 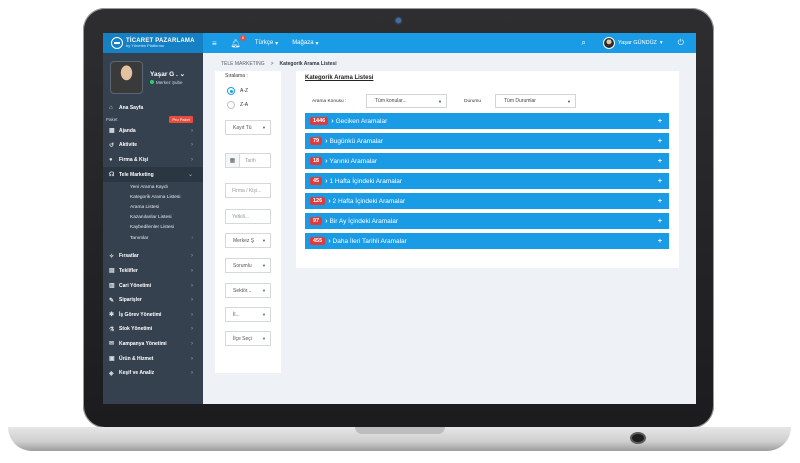 What do you see at coordinates (153, 197) in the screenshot?
I see `sidebar-subitem: Kategorik Arama Listesi` at bounding box center [153, 197].